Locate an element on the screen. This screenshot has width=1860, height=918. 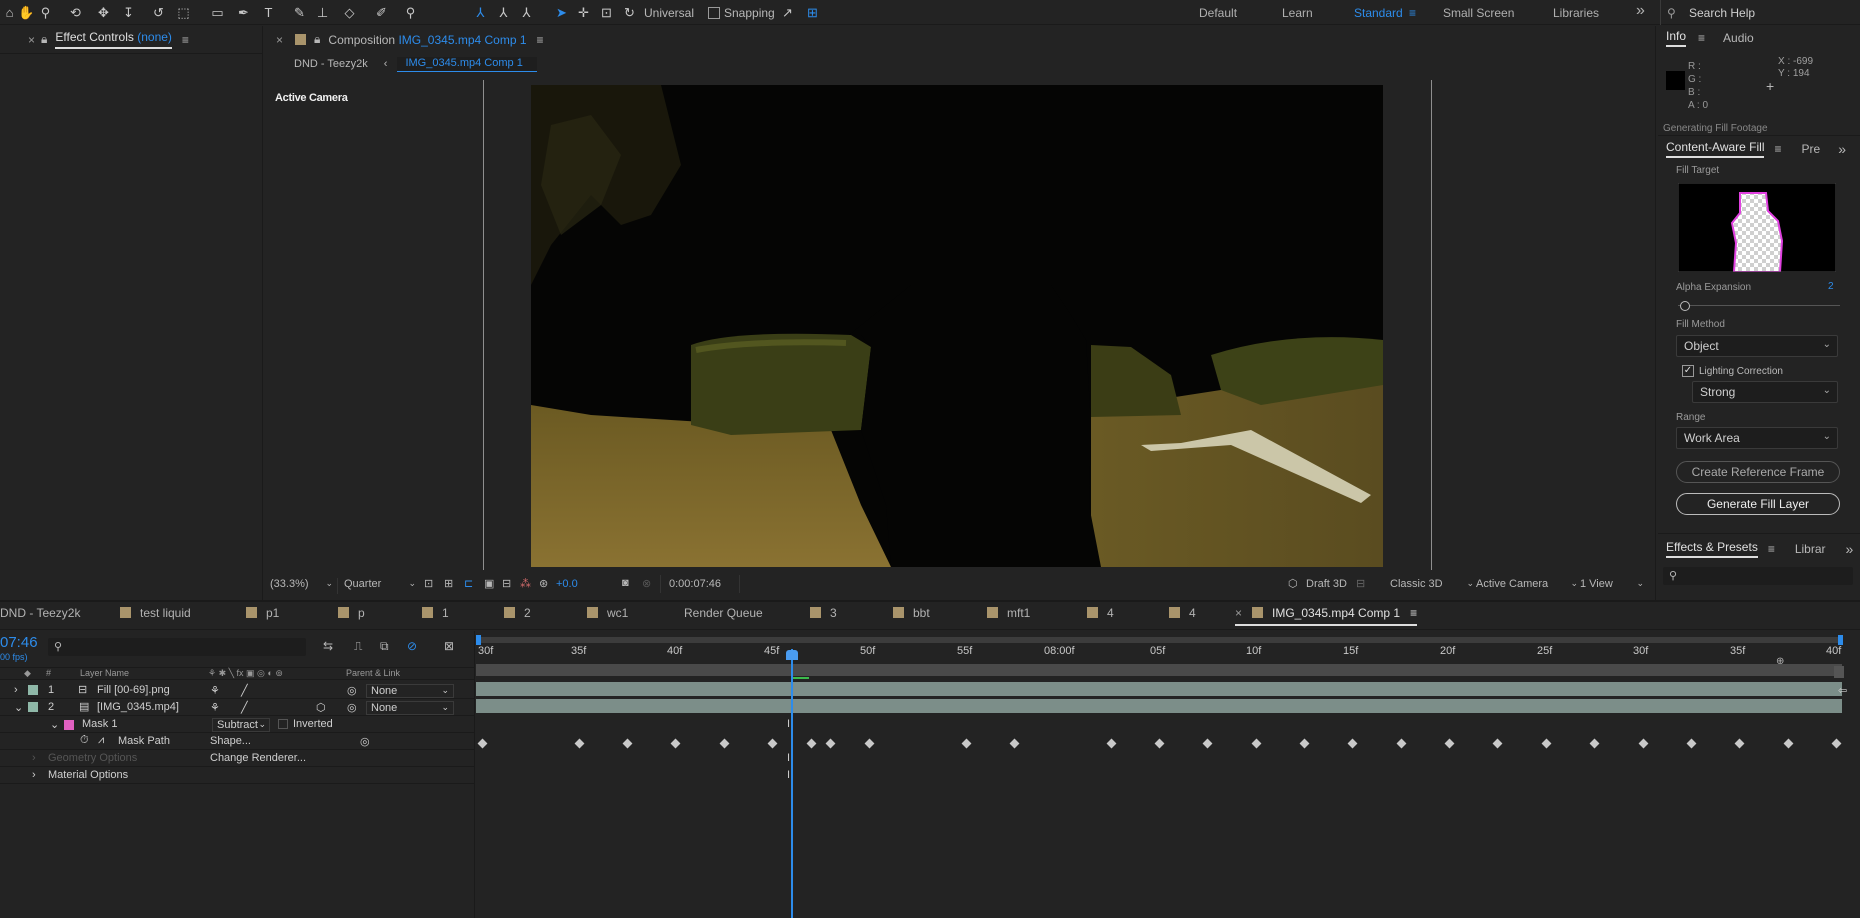
effect-controls-tab: Effect Controls (none) is located at coordinates (113, 39).